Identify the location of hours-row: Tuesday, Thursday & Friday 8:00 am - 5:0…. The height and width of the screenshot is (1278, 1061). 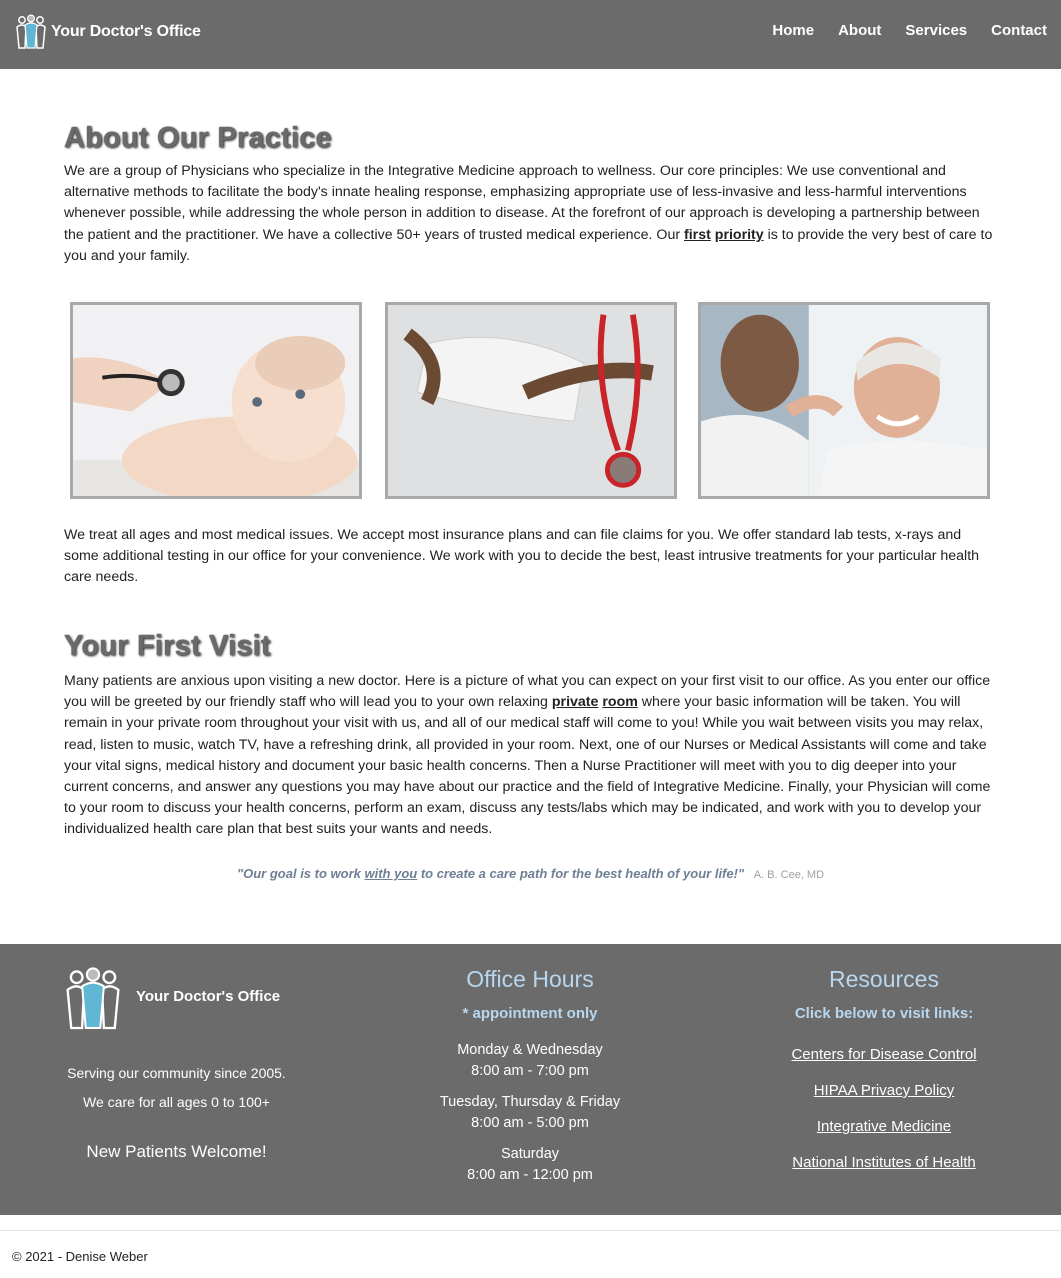
(530, 1113).